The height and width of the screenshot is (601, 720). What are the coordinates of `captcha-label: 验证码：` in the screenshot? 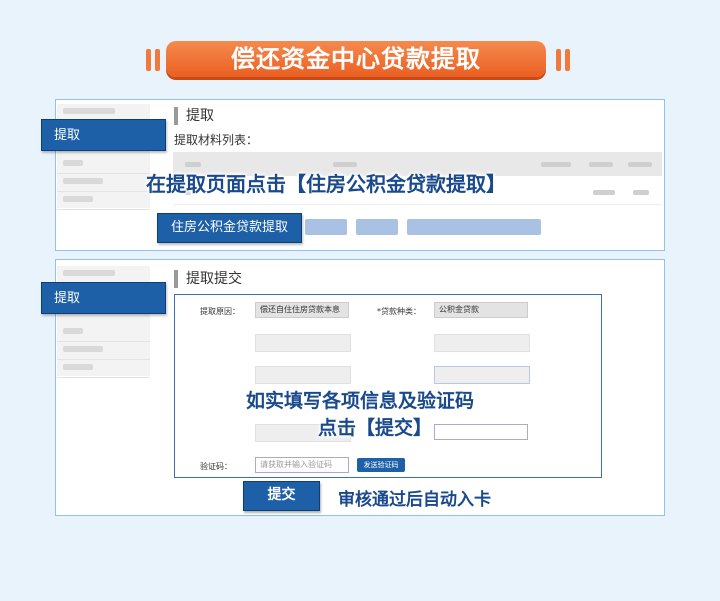 It's located at (216, 466).